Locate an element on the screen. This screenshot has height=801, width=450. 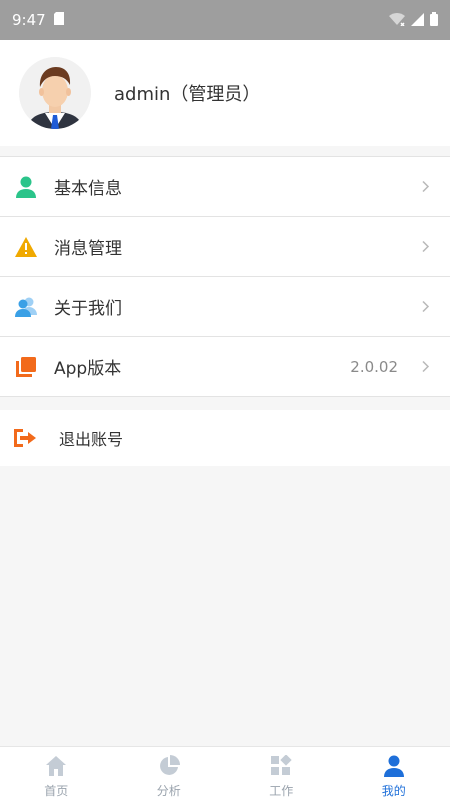
menu-item-app-version: App版本 2.0.02 is located at coordinates (225, 367).